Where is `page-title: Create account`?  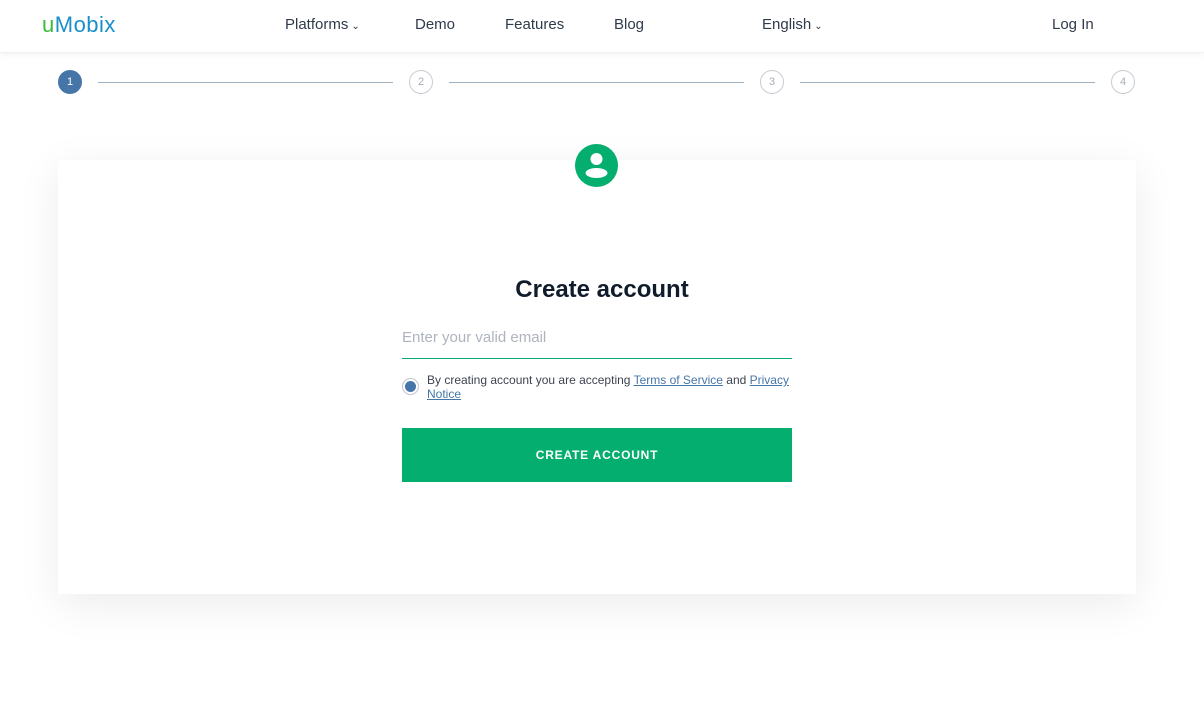
page-title: Create account is located at coordinates (602, 289).